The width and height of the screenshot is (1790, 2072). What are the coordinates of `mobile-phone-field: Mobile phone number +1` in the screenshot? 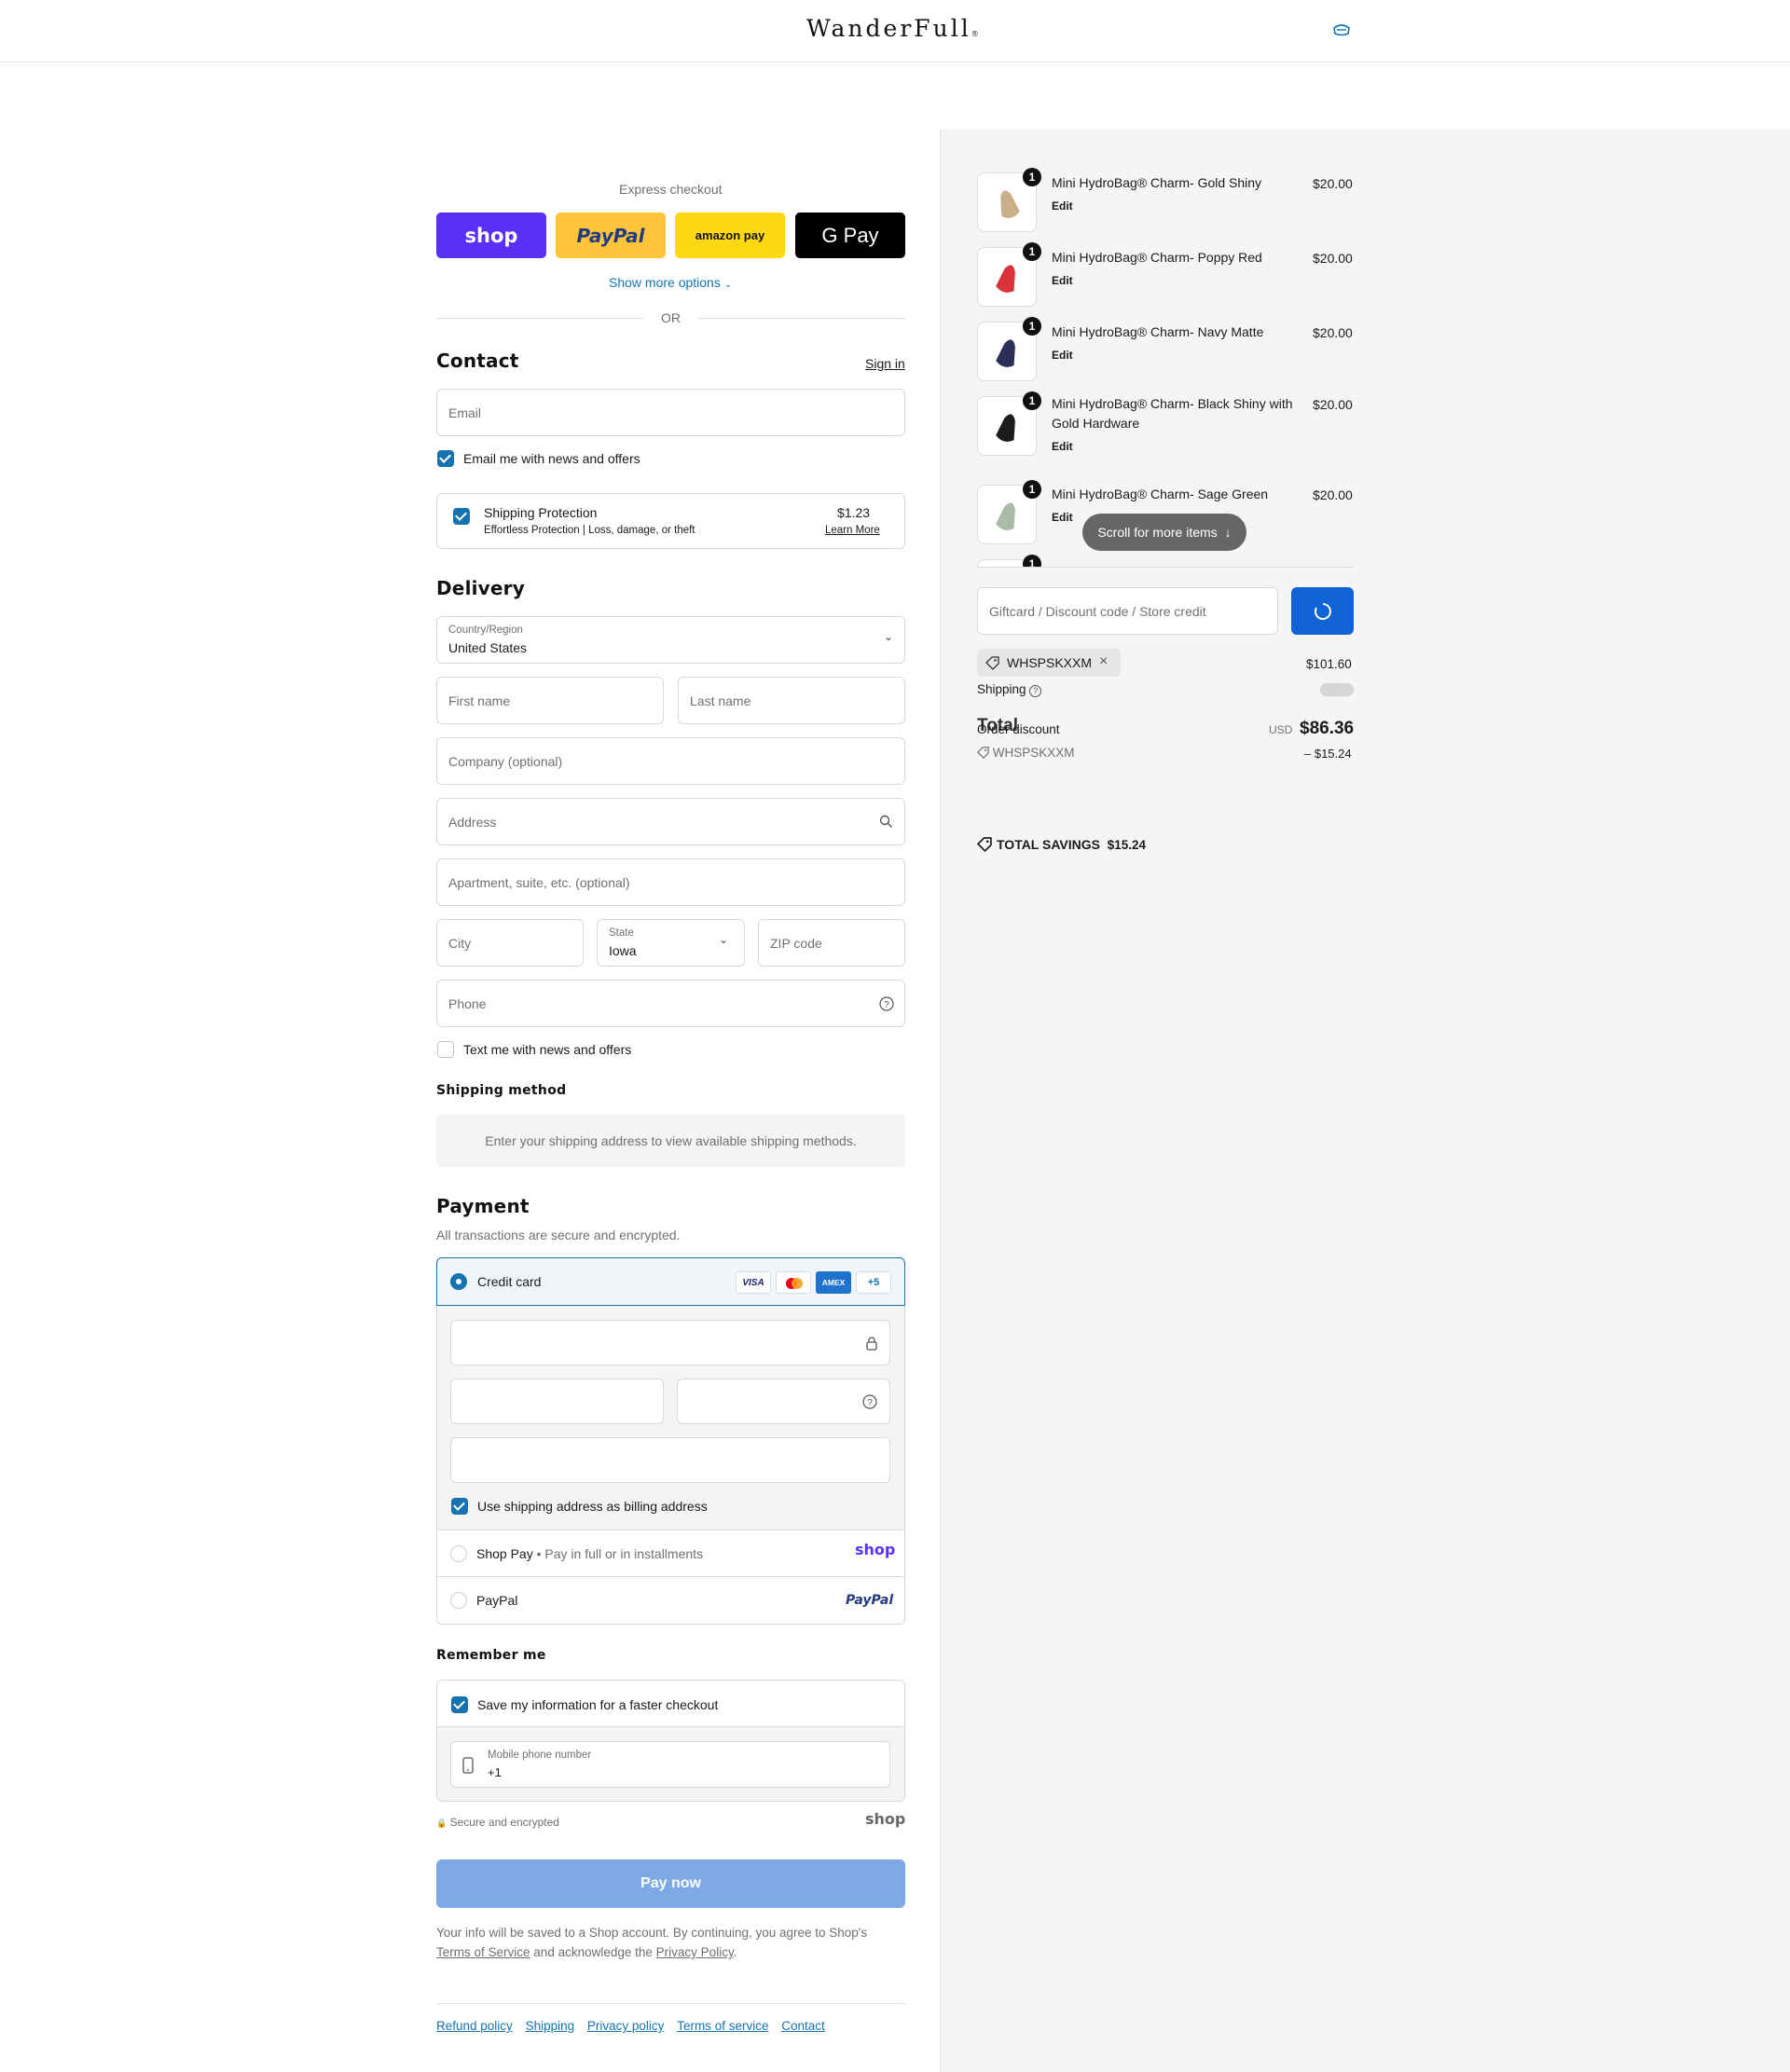 It's located at (670, 1764).